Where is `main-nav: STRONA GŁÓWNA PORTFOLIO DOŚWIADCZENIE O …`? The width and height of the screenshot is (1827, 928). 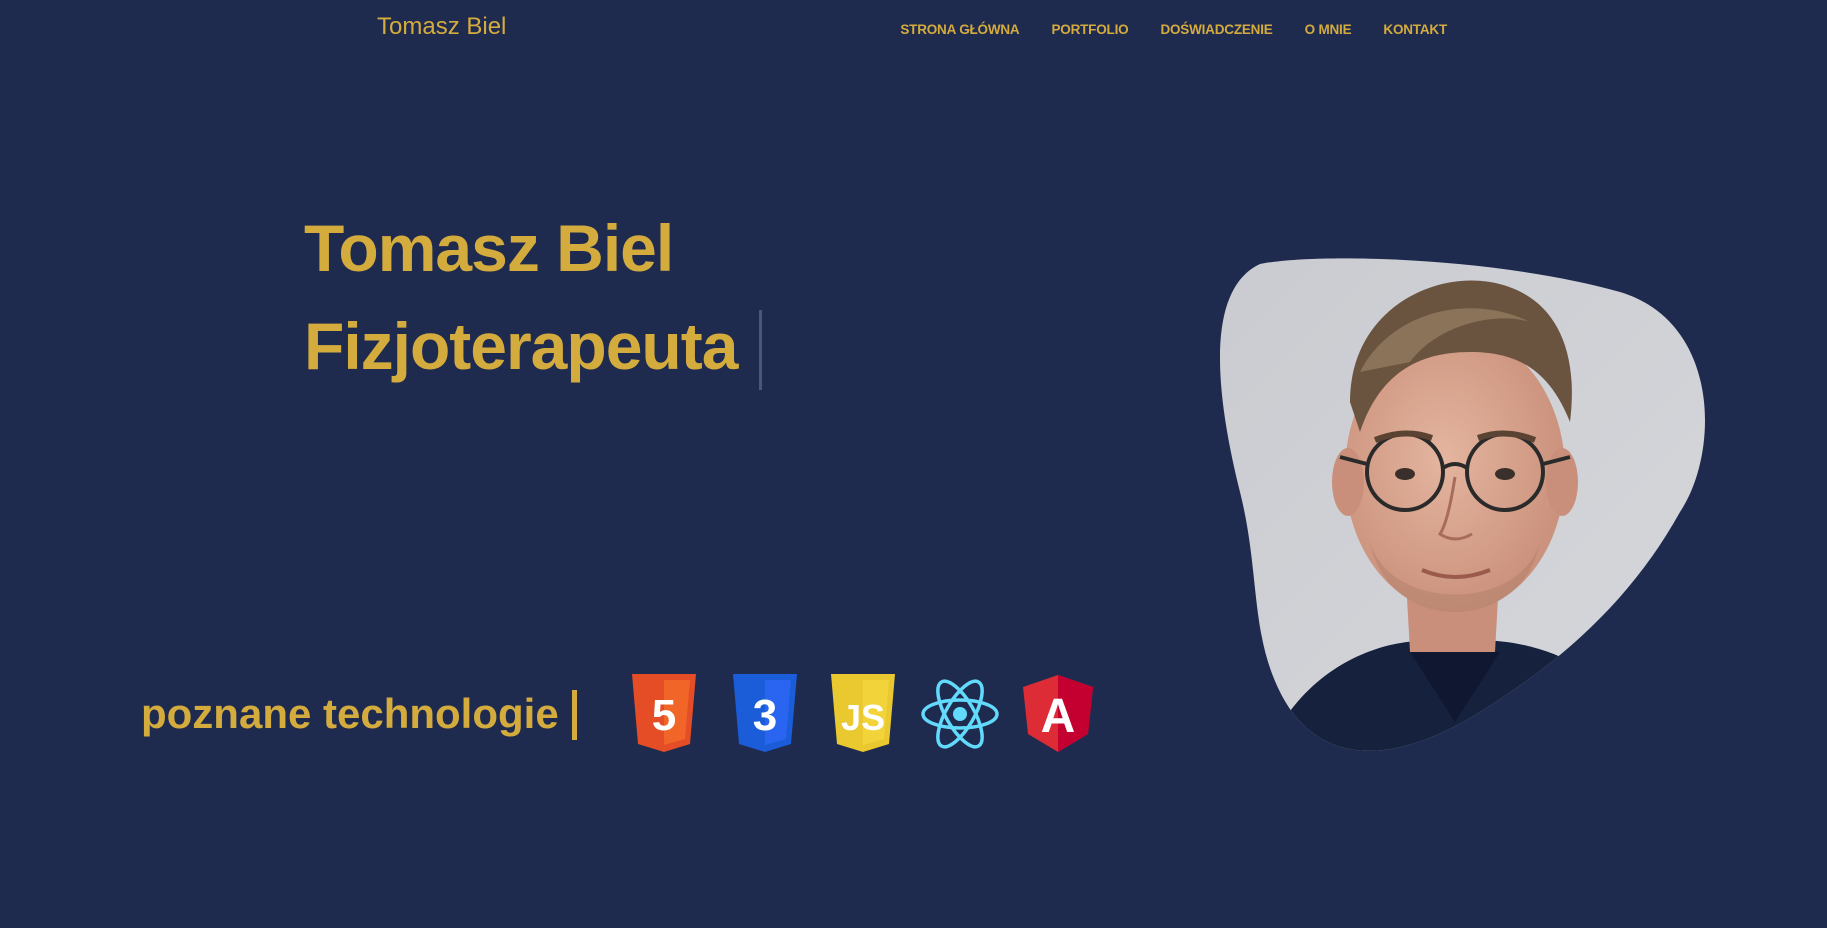
main-nav: STRONA GŁÓWNA PORTFOLIO DOŚWIADCZENIE O … is located at coordinates (1173, 29).